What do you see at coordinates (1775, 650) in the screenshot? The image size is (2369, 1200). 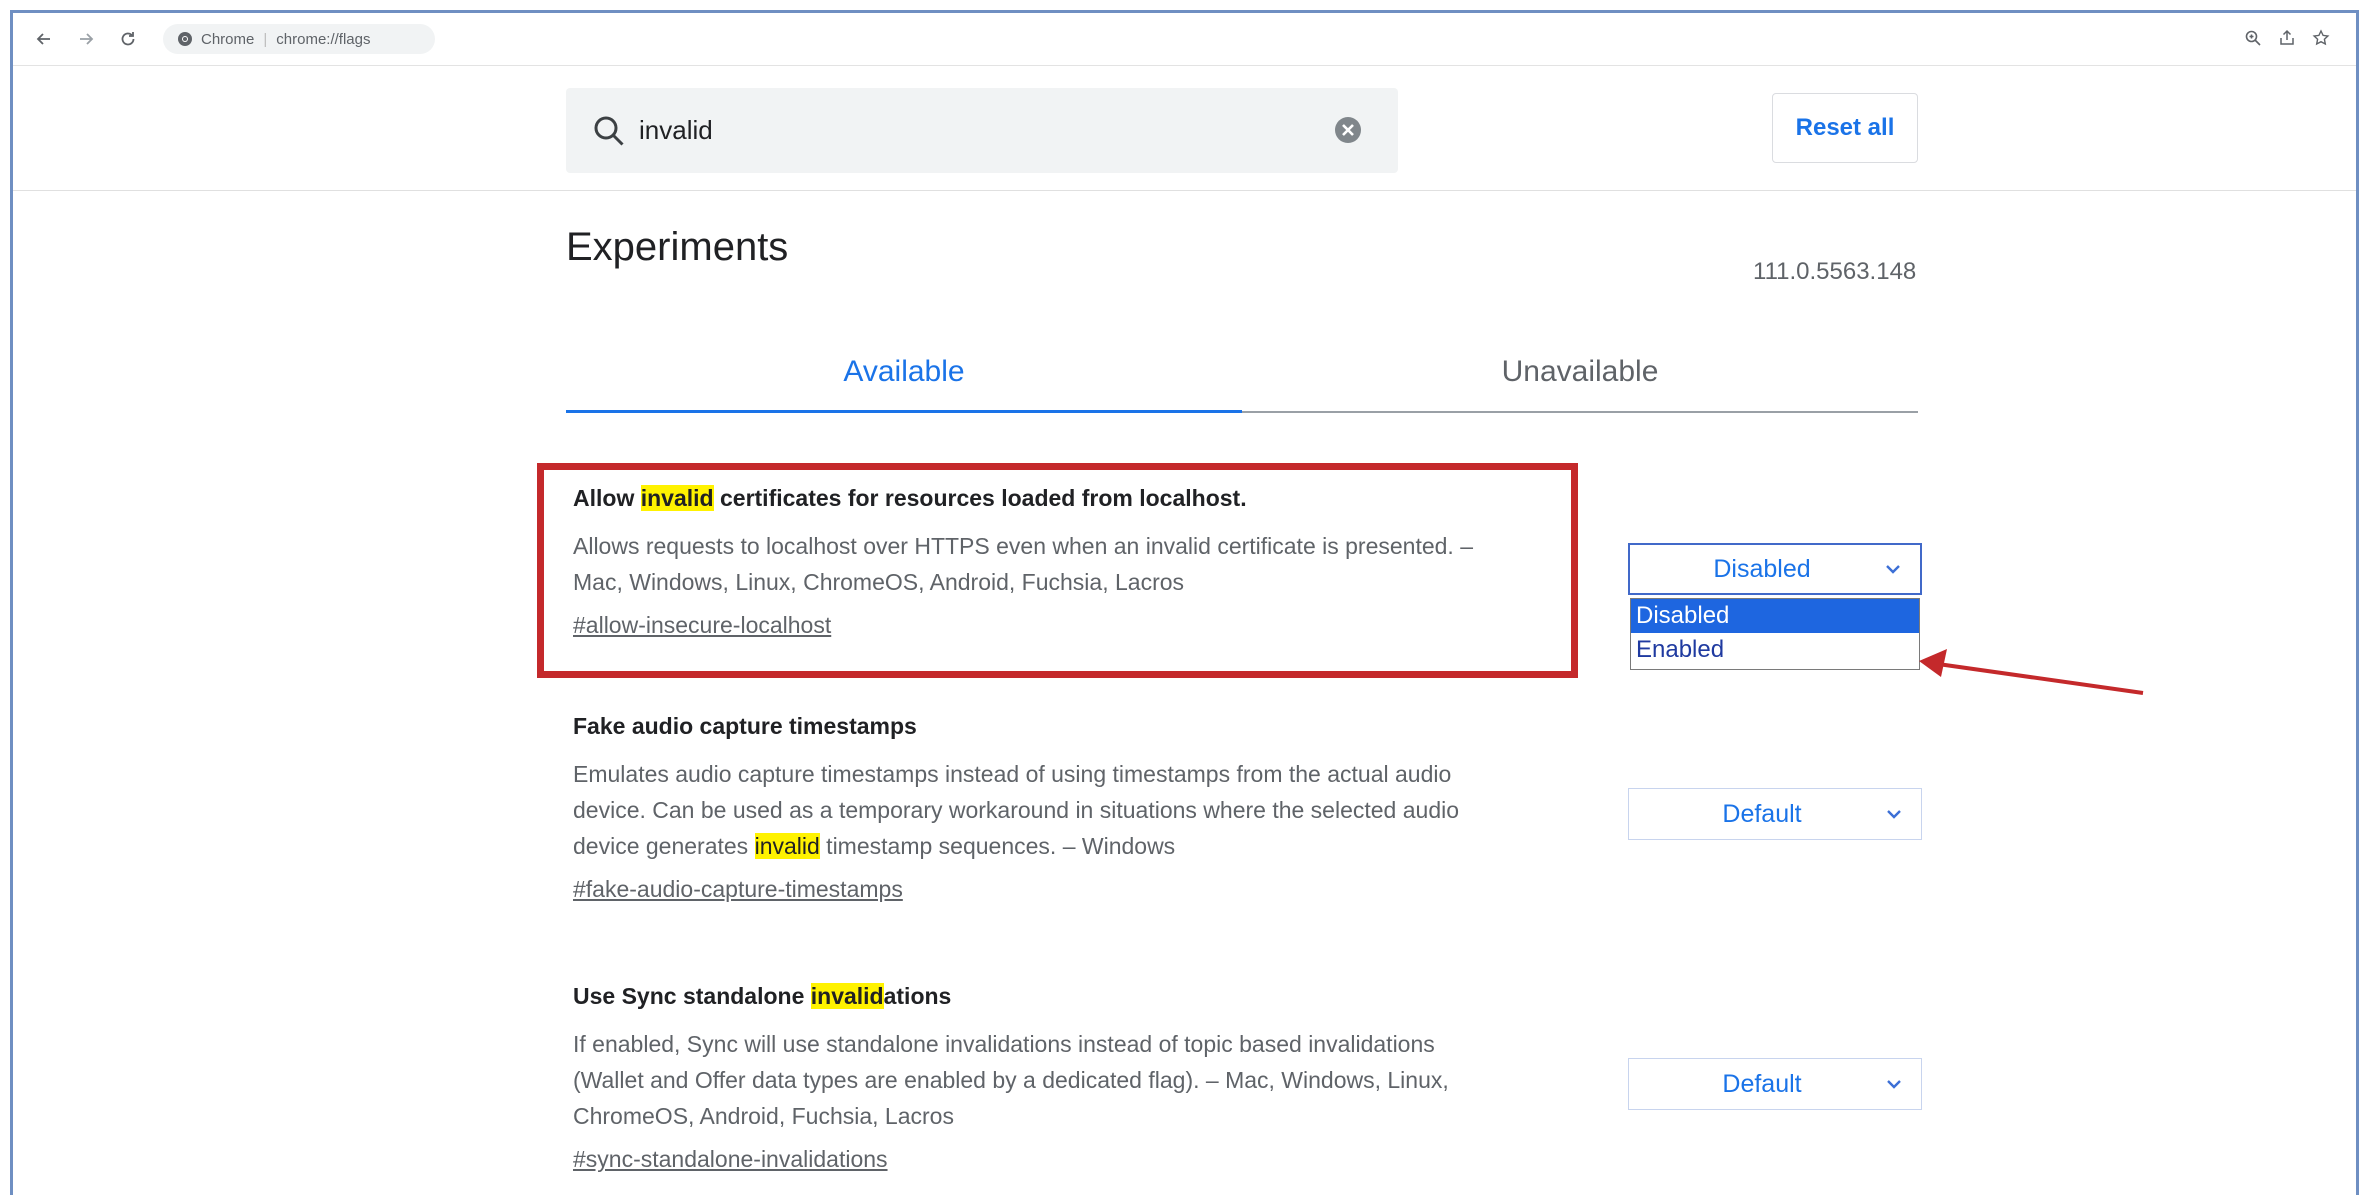 I see `option-enabled: Enabled` at bounding box center [1775, 650].